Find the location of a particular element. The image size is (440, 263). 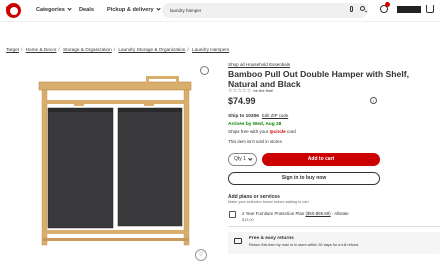

favorite-heart-icon: ♡ is located at coordinates (201, 255).